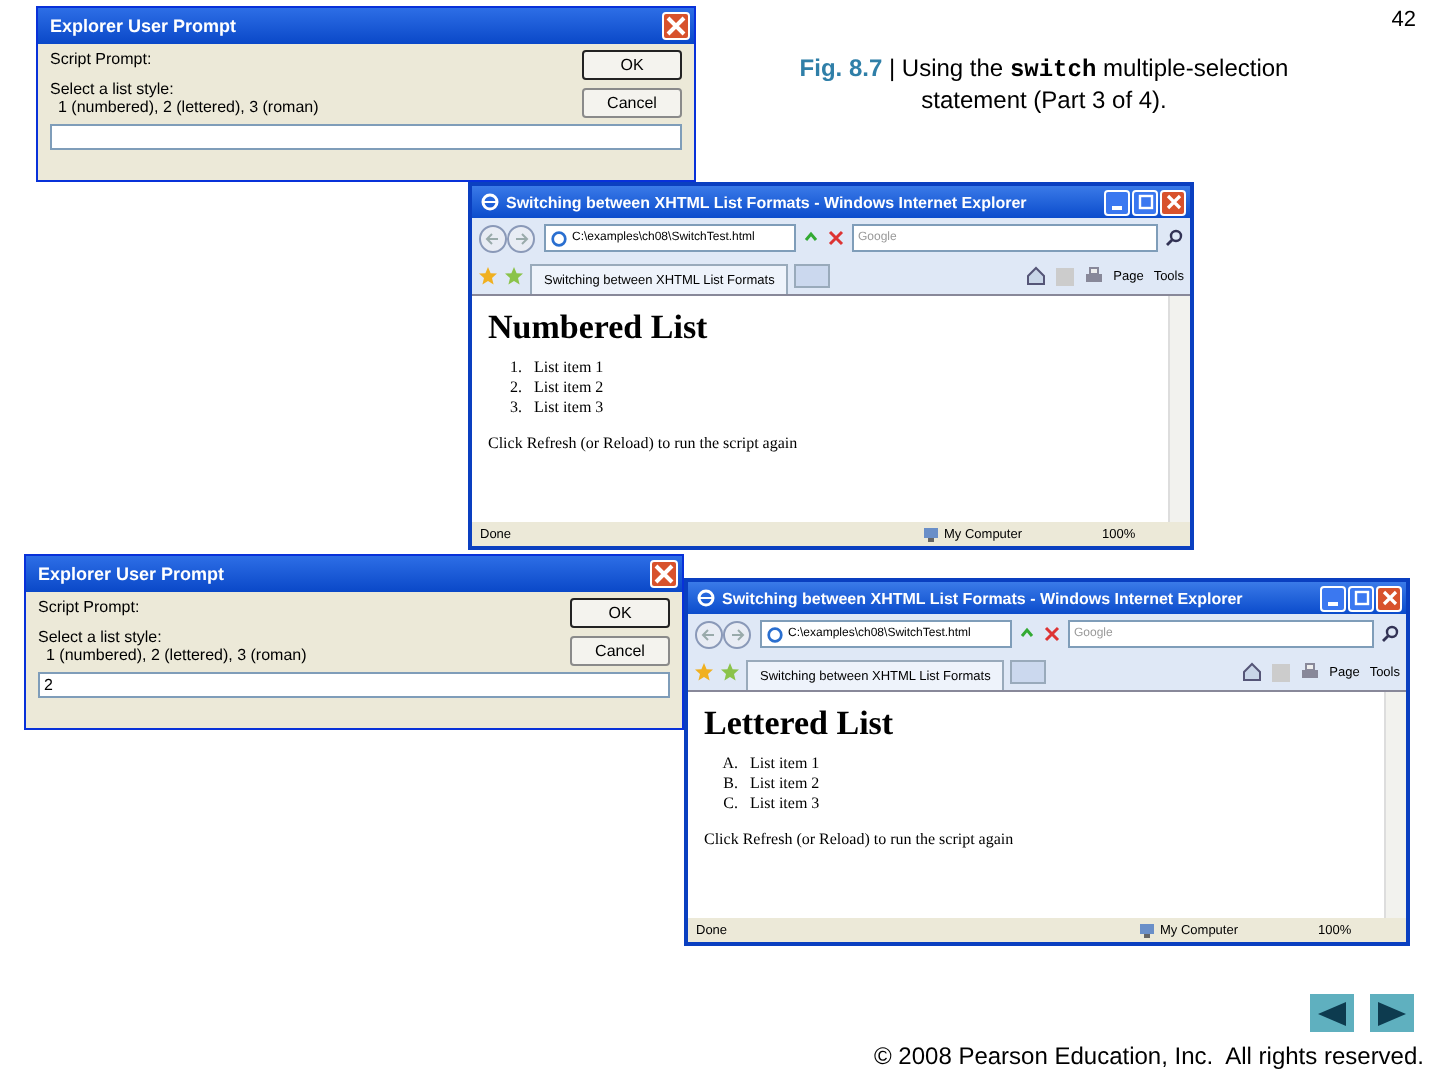 The width and height of the screenshot is (1440, 1080). Describe the element at coordinates (599, 328) in the screenshot. I see `page-heading: Numbered List` at that location.